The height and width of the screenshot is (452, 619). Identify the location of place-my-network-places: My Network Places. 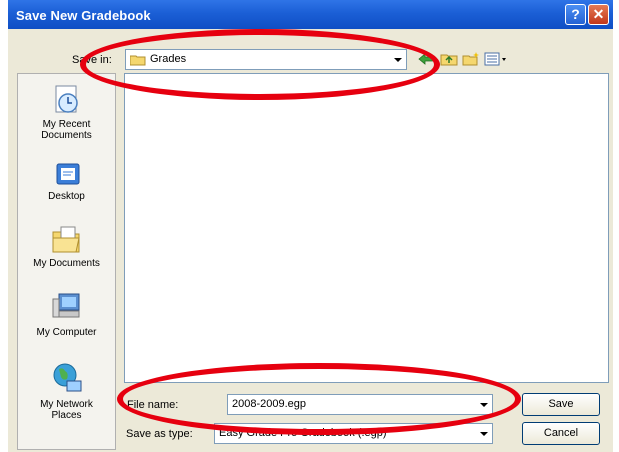
(66, 390).